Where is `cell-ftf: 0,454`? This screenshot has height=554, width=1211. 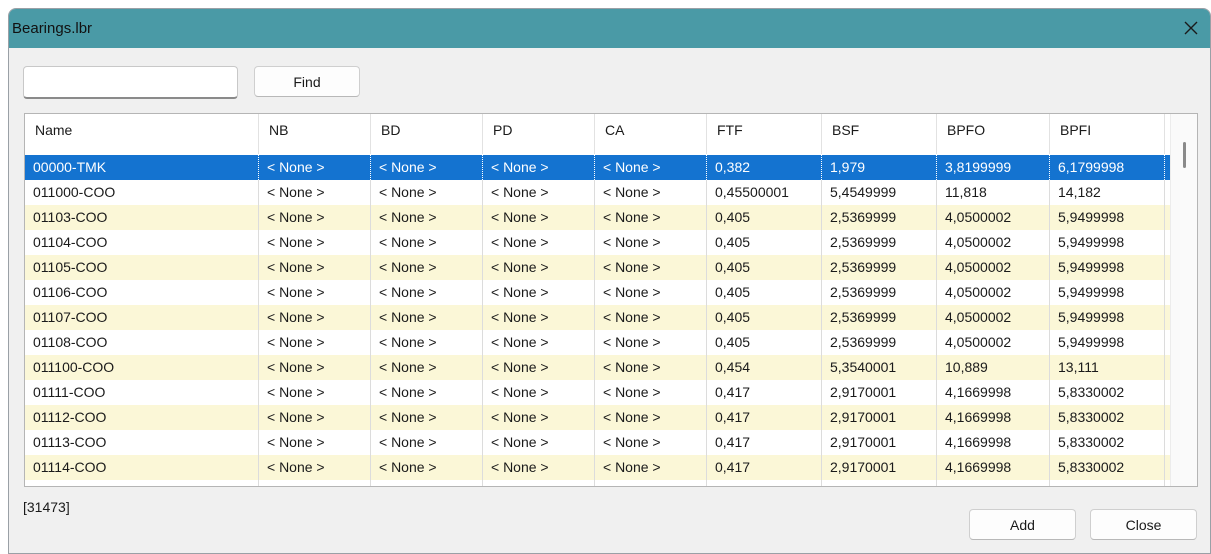 cell-ftf: 0,454 is located at coordinates (764, 367).